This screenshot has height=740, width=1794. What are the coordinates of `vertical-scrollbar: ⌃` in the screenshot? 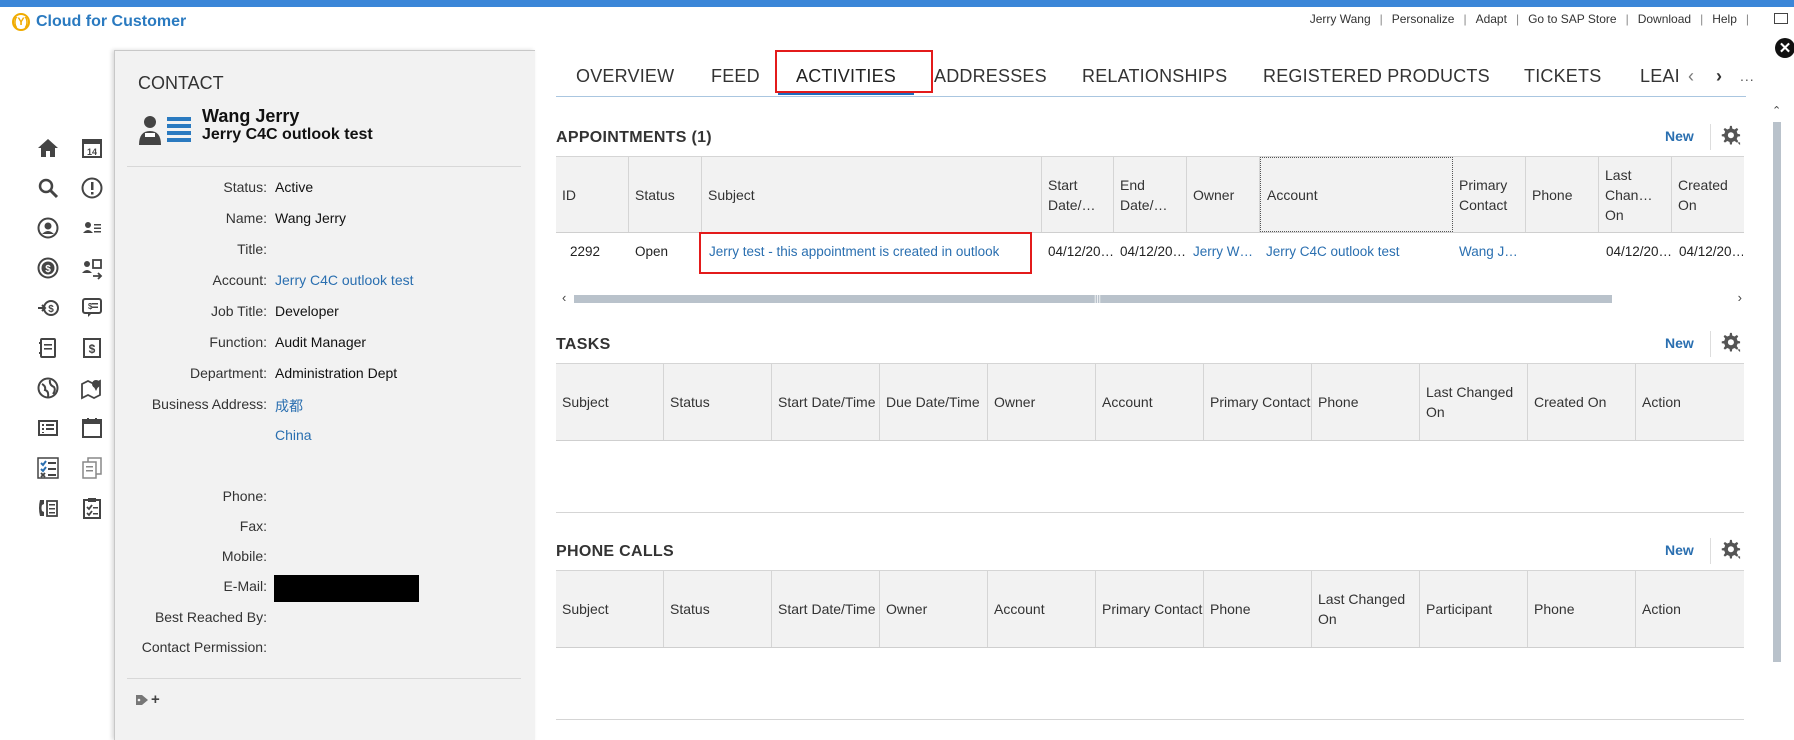 It's located at (1777, 390).